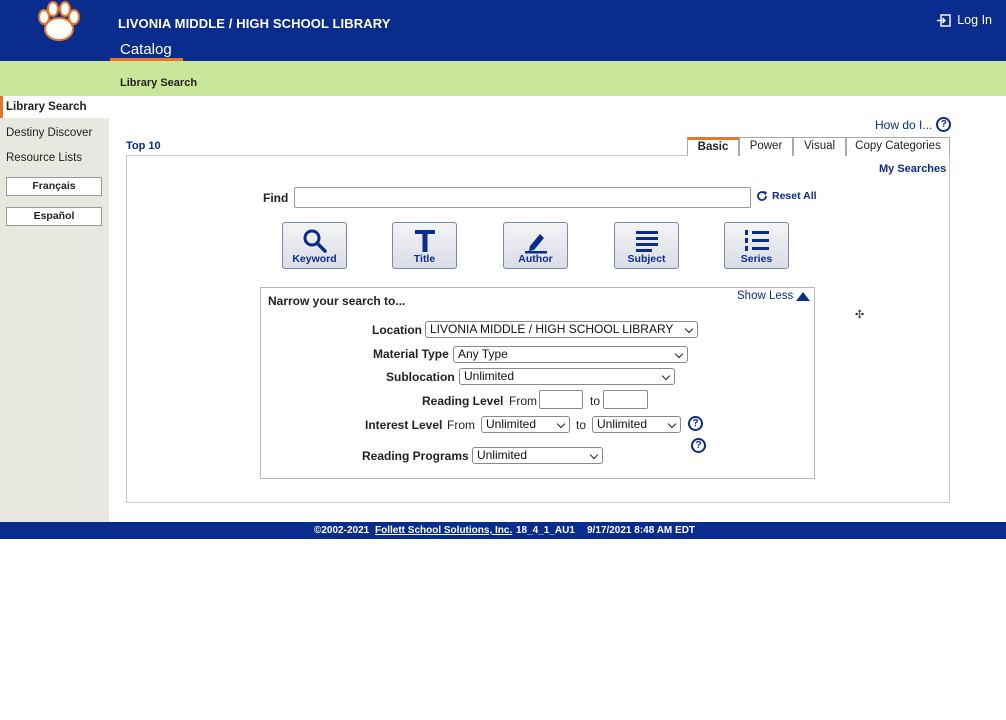 This screenshot has width=1006, height=720. I want to click on show-less-link: Show Less, so click(774, 296).